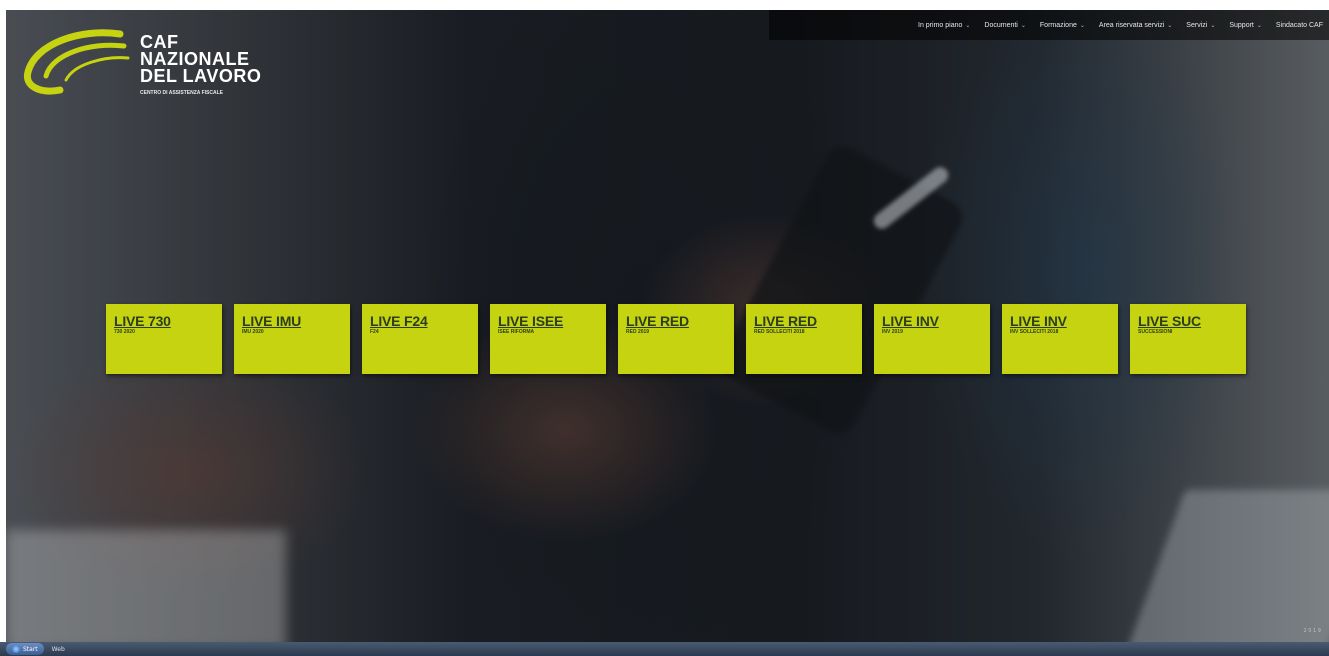  I want to click on tile-title: LIVE SUC, so click(1169, 321).